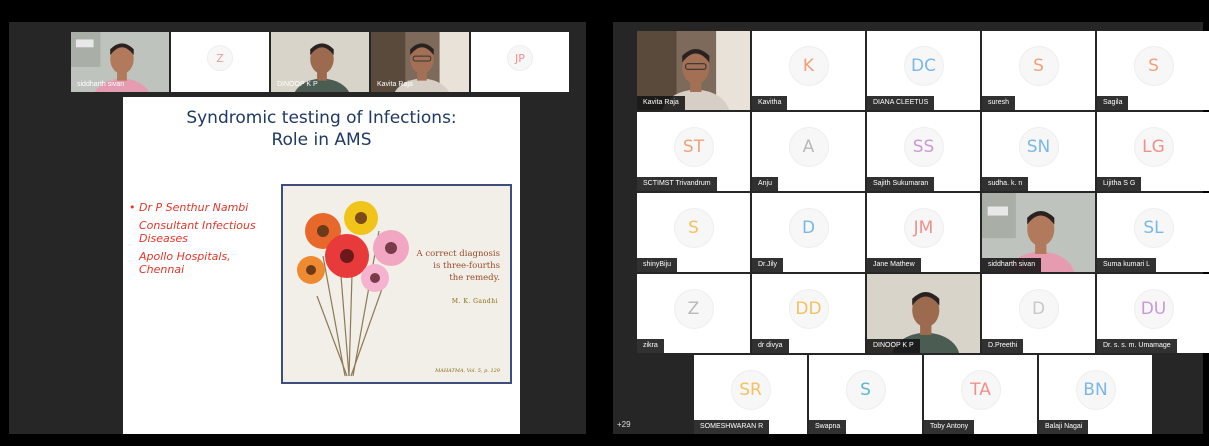 Image resolution: width=1209 pixels, height=446 pixels. I want to click on avatar: SL, so click(1153, 227).